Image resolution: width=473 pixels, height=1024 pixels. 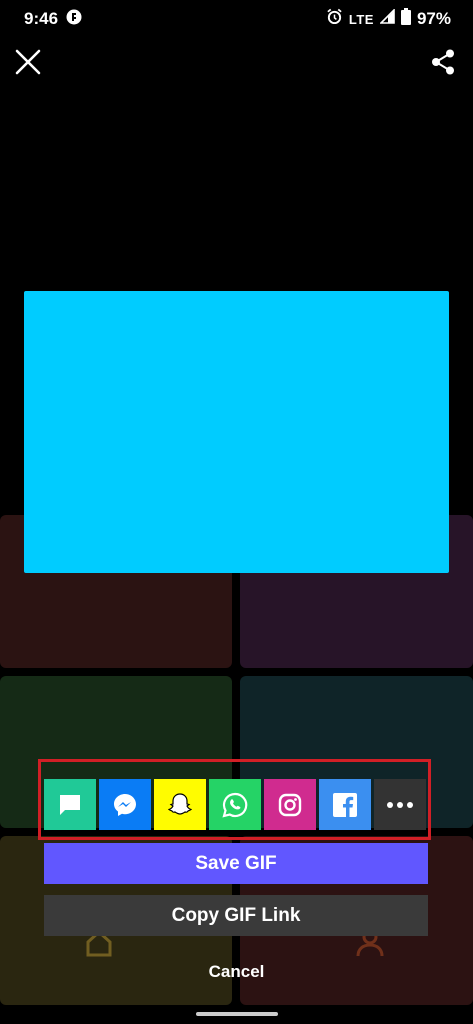 What do you see at coordinates (236, 19) in the screenshot?
I see `status-bar: 9:46 LTE 97%` at bounding box center [236, 19].